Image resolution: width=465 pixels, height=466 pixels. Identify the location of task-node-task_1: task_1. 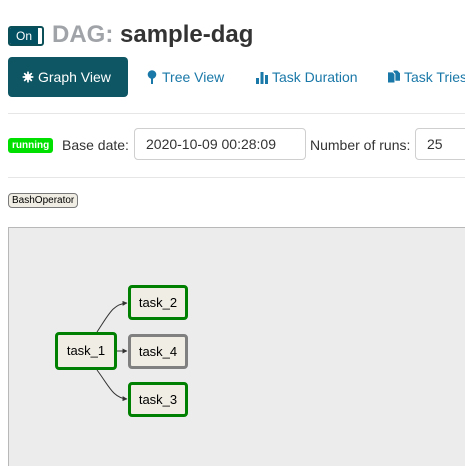
(86, 351).